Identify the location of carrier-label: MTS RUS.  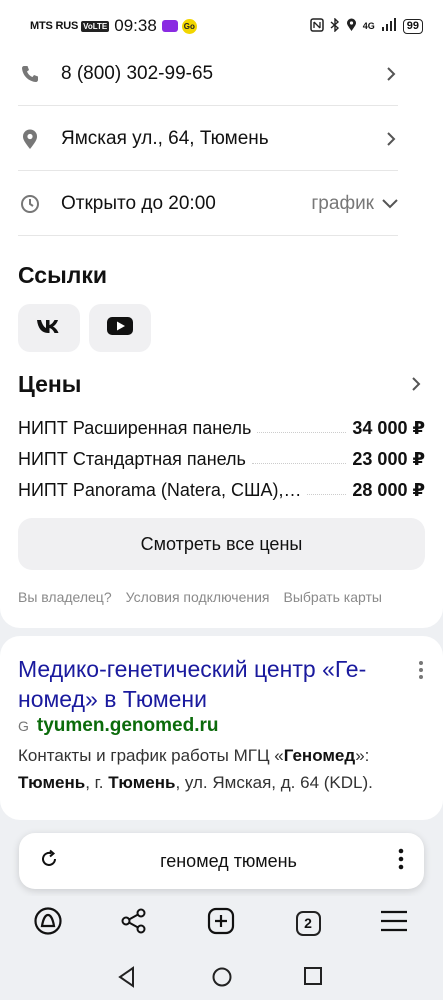
(54, 26).